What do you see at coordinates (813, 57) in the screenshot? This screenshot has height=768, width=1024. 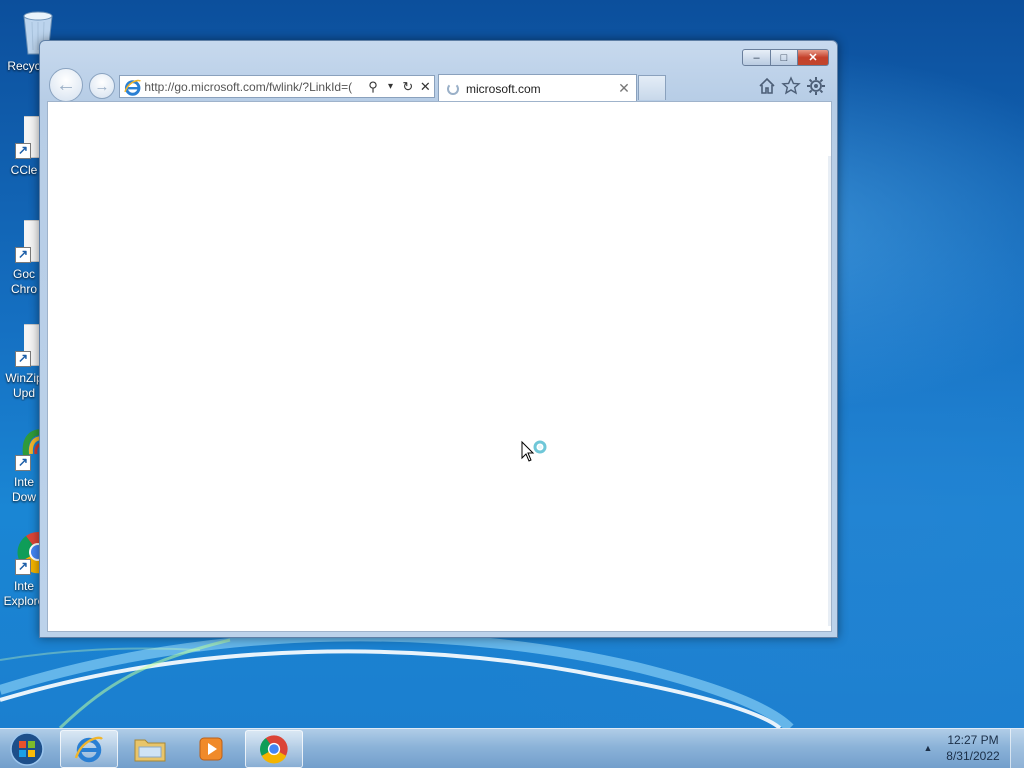 I see `close-button: ✕` at bounding box center [813, 57].